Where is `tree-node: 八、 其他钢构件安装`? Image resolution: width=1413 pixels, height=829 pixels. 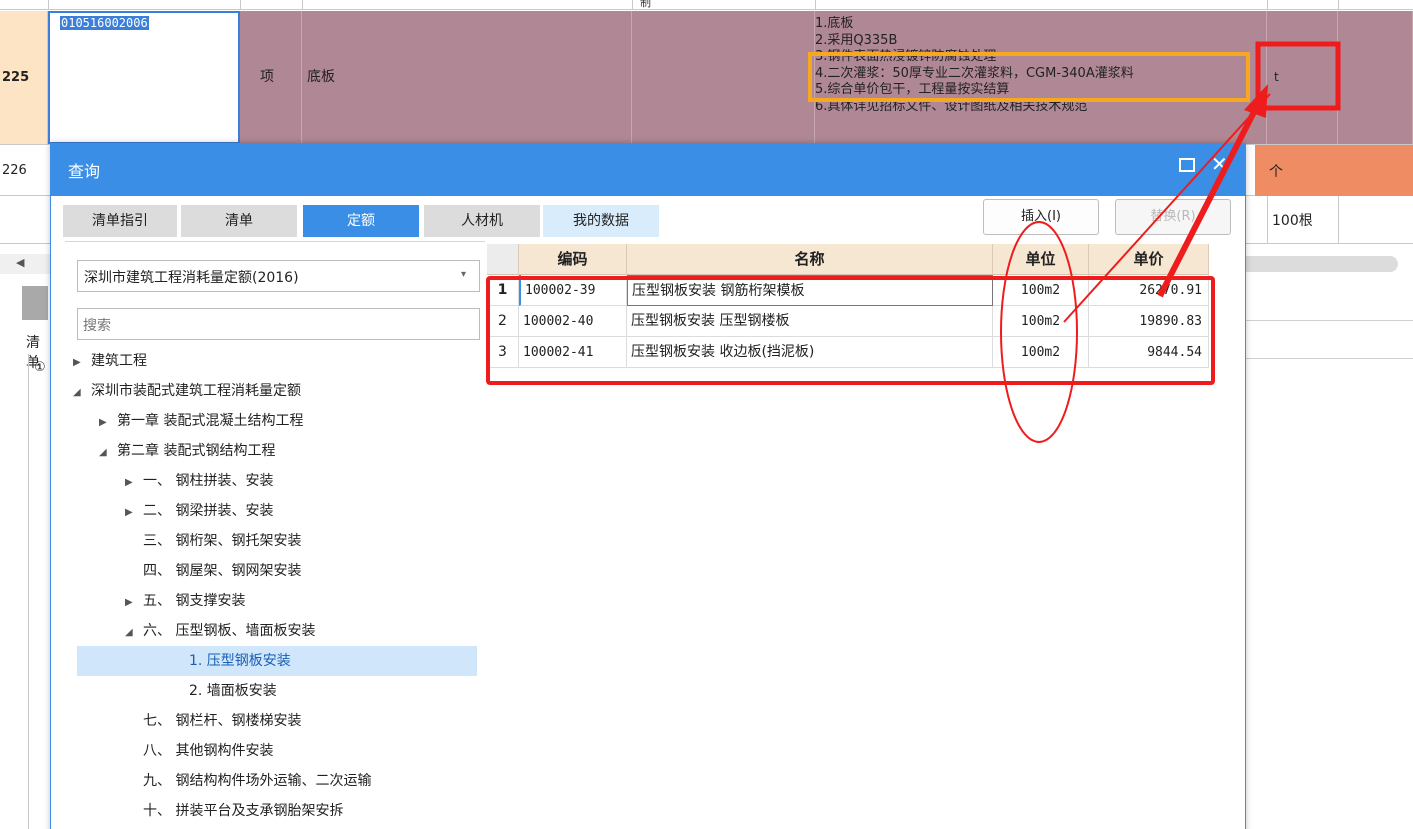
tree-node: 八、 其他钢构件安装 is located at coordinates (208, 751).